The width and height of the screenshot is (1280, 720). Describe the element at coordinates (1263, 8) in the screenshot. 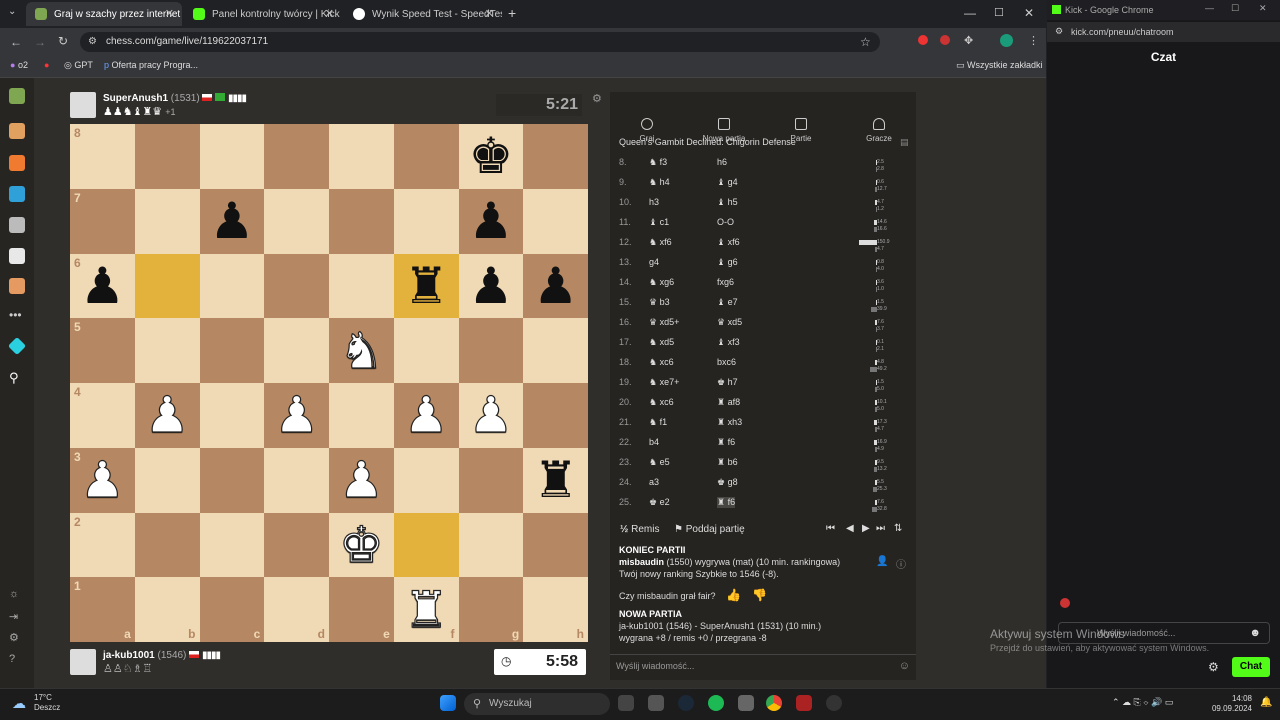

I see `close-window-icon: ✕` at that location.